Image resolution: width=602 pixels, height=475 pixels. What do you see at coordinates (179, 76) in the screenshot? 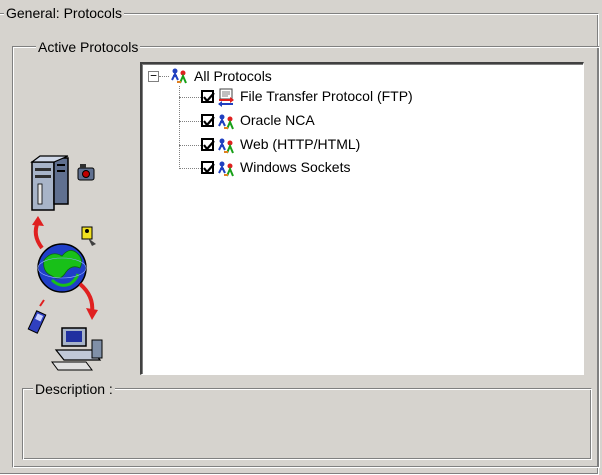
I see `protocols-icon` at bounding box center [179, 76].